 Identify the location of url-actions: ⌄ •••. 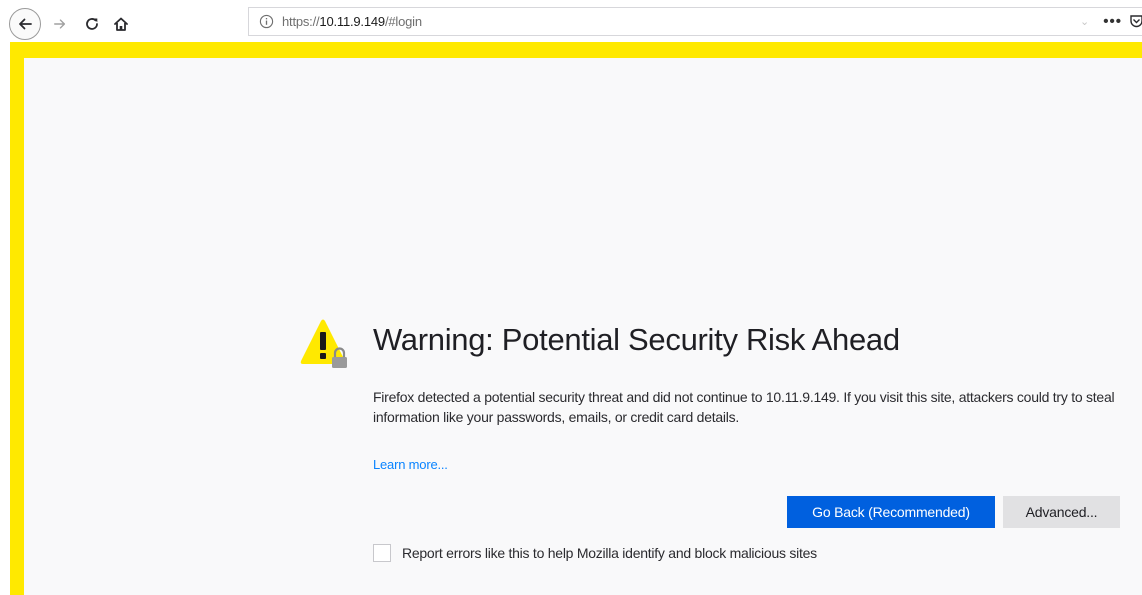
(1111, 21).